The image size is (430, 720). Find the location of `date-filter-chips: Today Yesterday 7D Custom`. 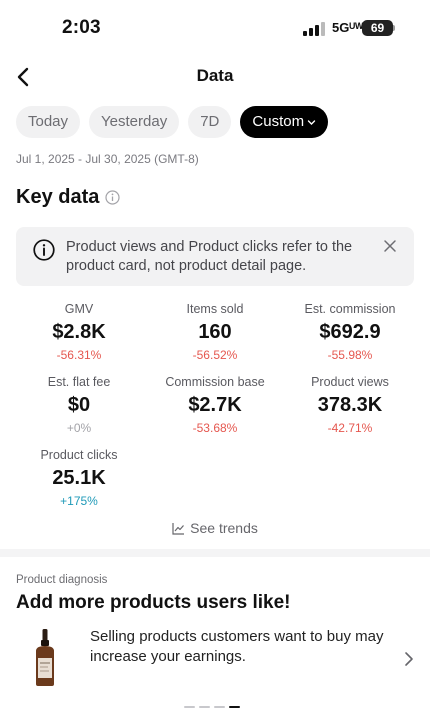

date-filter-chips: Today Yesterday 7D Custom is located at coordinates (172, 122).